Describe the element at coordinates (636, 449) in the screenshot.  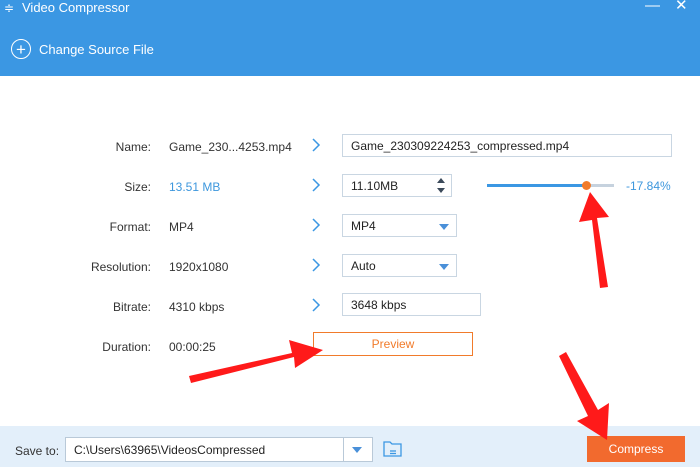
I see `compress-button: Compress` at that location.